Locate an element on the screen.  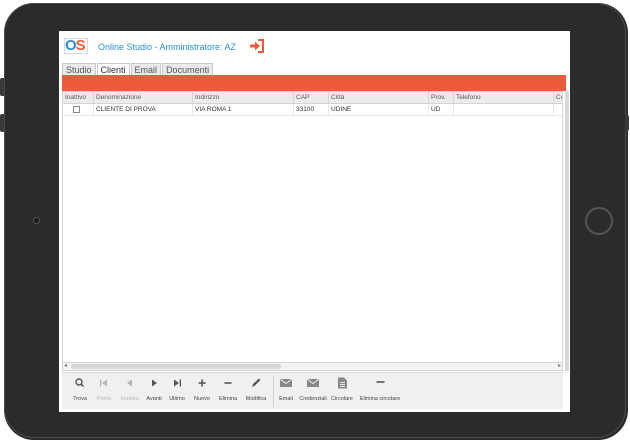
tab-documenti: Documenti is located at coordinates (188, 69).